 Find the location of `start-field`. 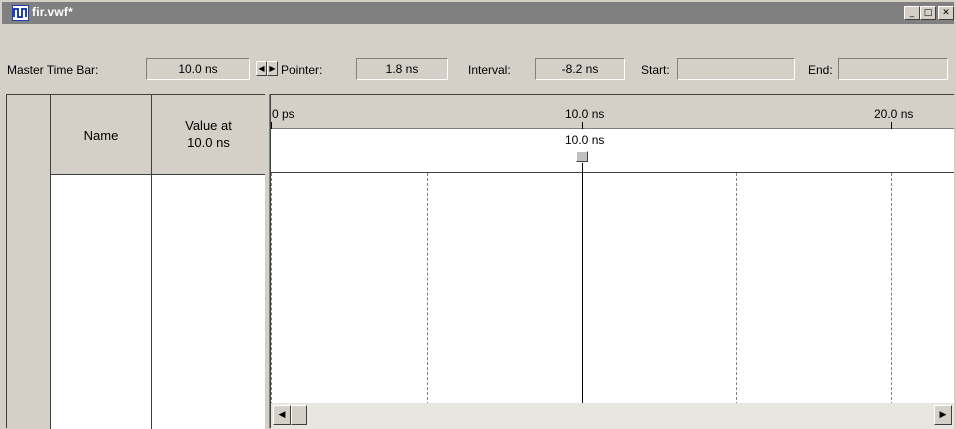

start-field is located at coordinates (736, 69).